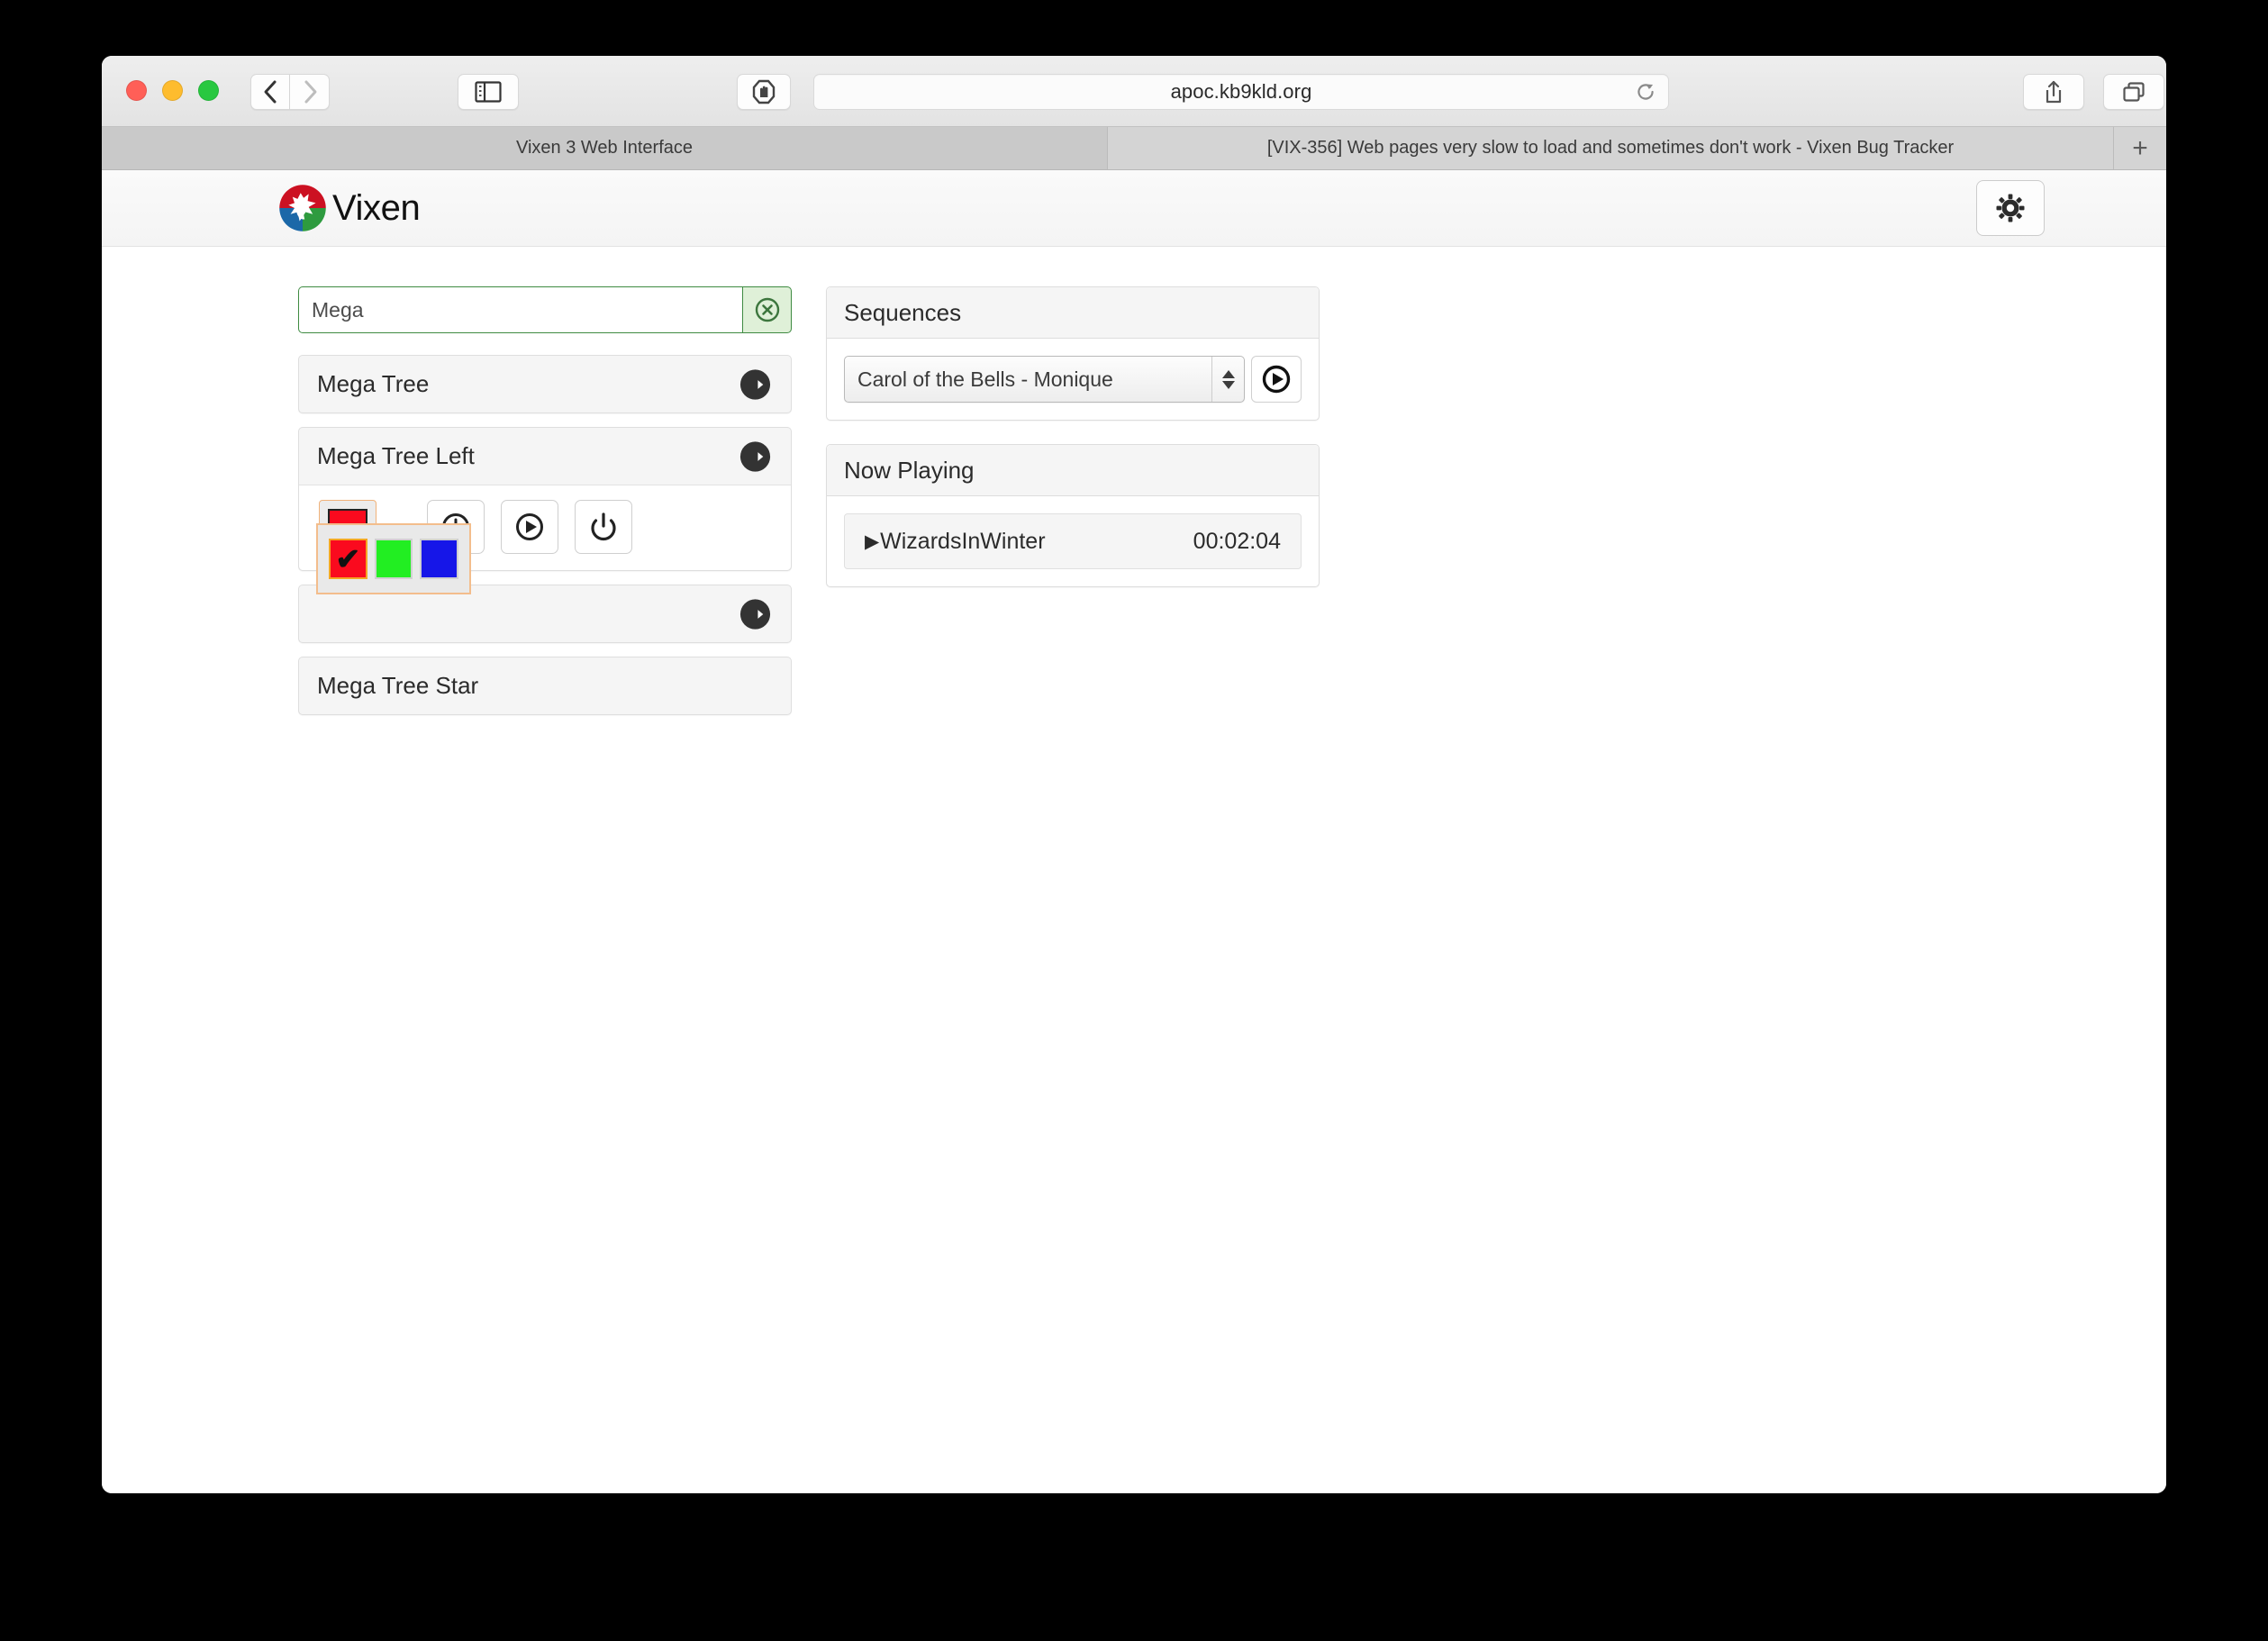 Image resolution: width=2268 pixels, height=1641 pixels. I want to click on back-chevron-icon, so click(270, 92).